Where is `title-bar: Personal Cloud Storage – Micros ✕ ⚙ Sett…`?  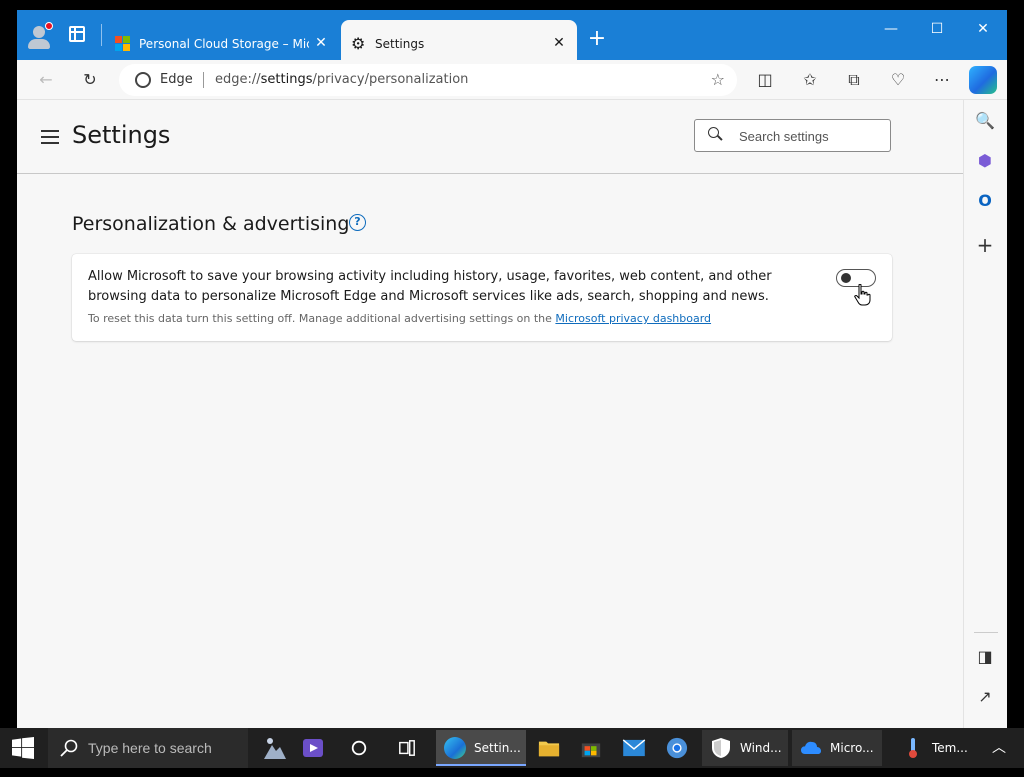
title-bar: Personal Cloud Storage – Micros ✕ ⚙ Sett… is located at coordinates (512, 35).